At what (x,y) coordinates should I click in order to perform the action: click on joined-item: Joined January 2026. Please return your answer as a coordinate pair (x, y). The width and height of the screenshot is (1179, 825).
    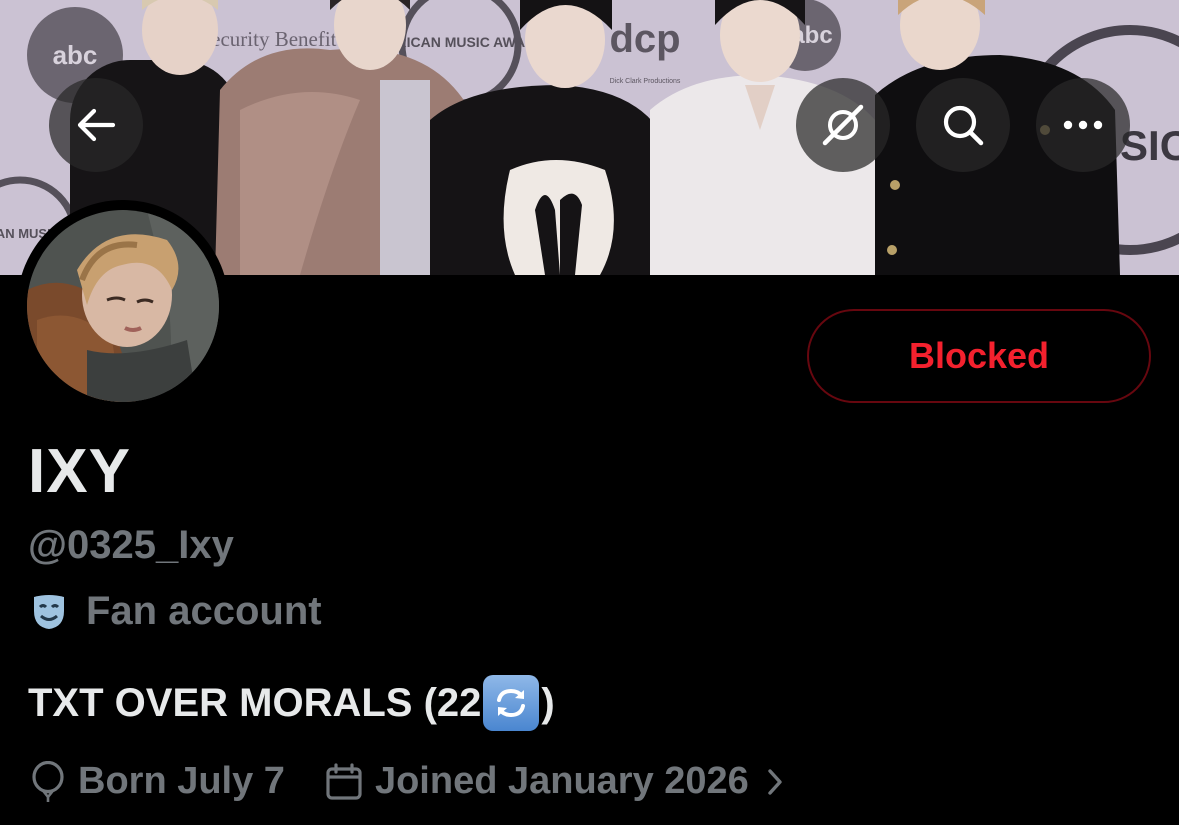
    Looking at the image, I should click on (537, 781).